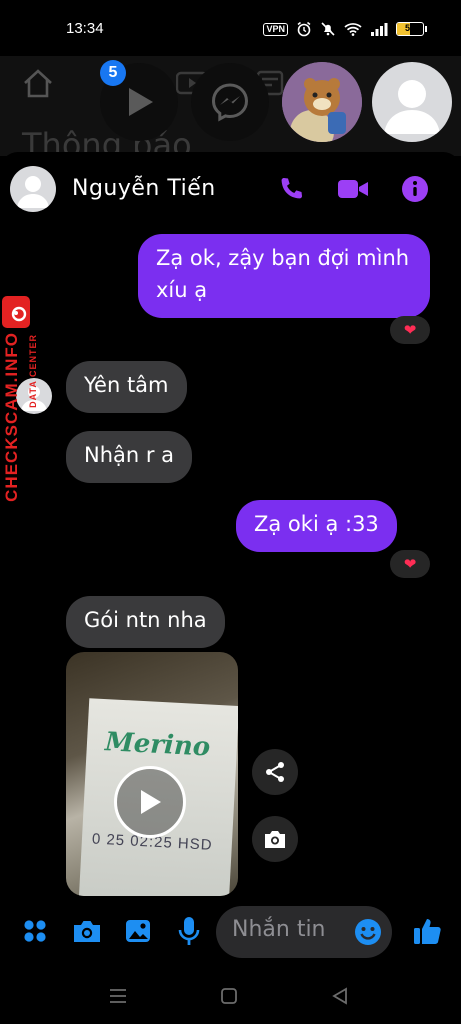  I want to click on menu-icon, so click(118, 996).